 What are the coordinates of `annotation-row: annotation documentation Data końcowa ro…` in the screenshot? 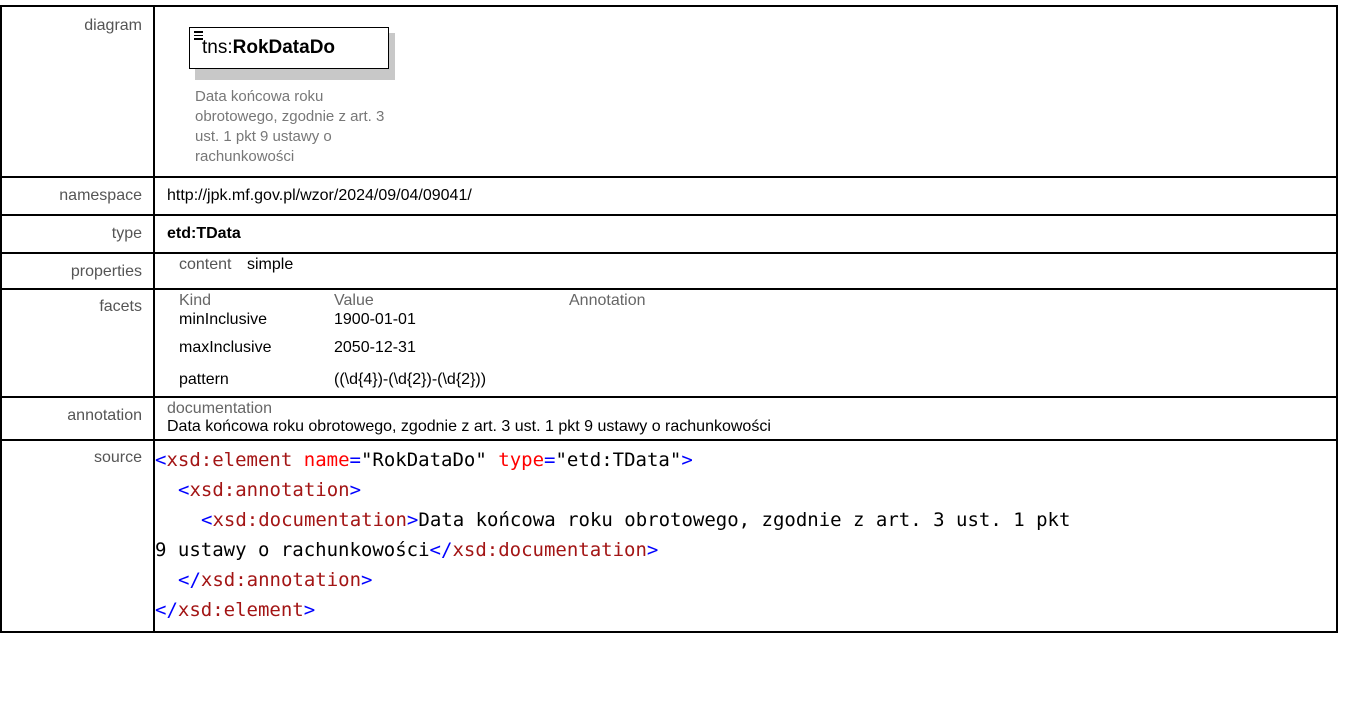 It's located at (669, 418).